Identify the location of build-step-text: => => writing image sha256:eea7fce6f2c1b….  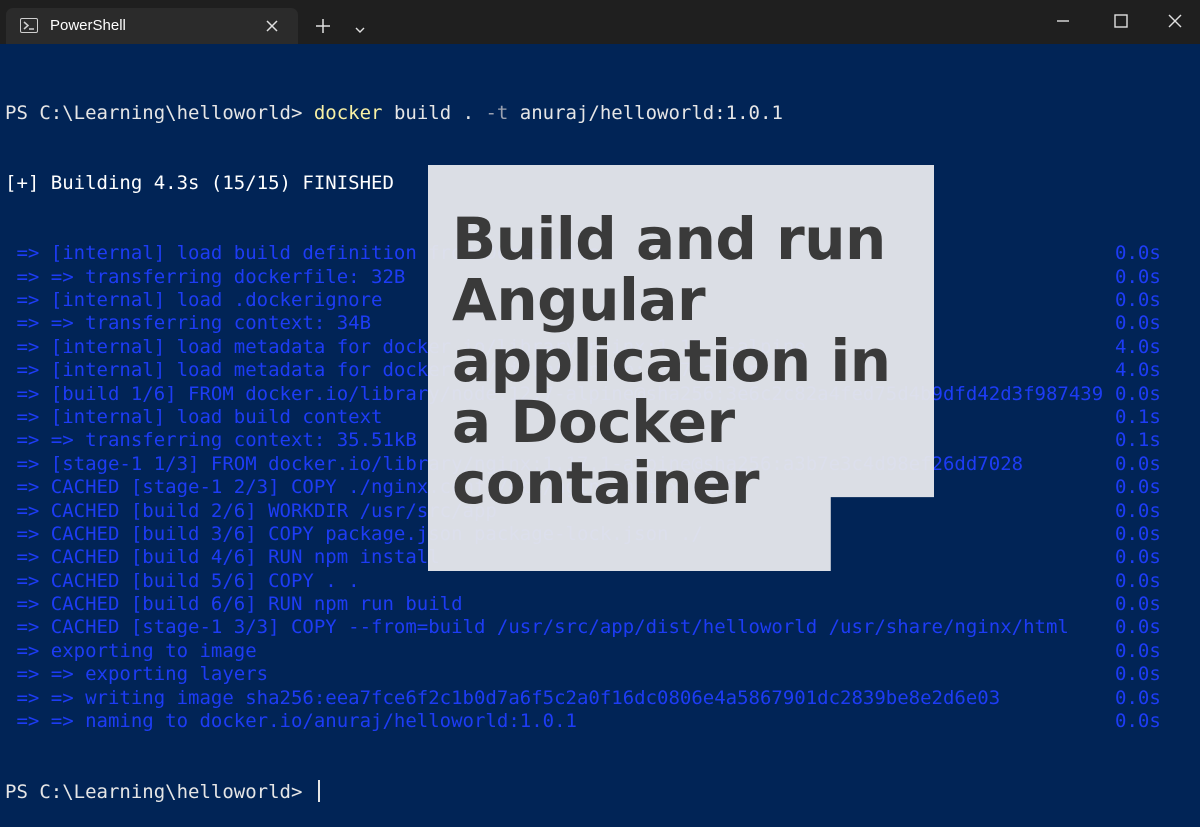
(503, 697).